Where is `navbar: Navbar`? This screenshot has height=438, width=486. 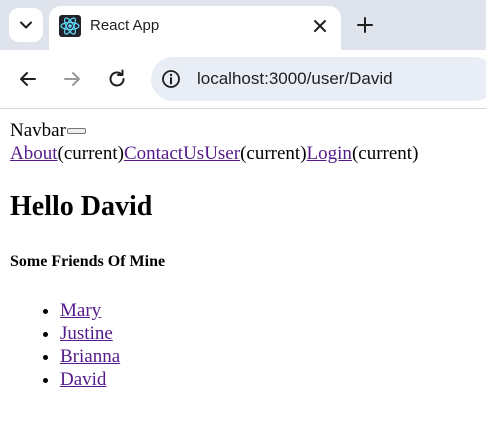
navbar: Navbar is located at coordinates (245, 130).